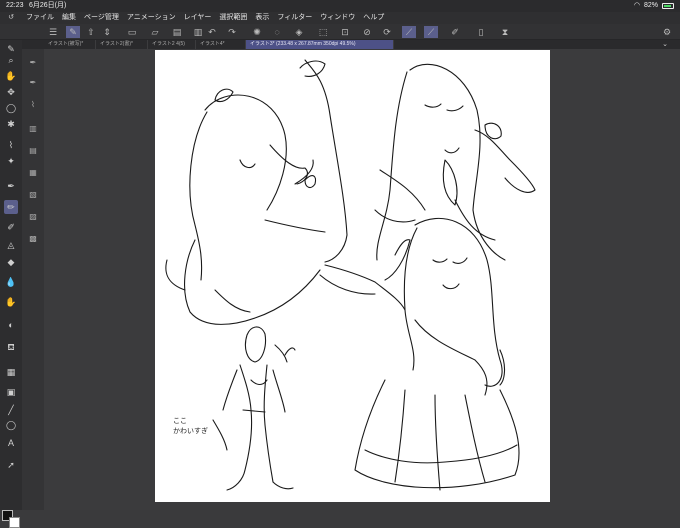 The height and width of the screenshot is (528, 680). Describe the element at coordinates (69, 18) in the screenshot. I see `menu-edit: 編集` at that location.